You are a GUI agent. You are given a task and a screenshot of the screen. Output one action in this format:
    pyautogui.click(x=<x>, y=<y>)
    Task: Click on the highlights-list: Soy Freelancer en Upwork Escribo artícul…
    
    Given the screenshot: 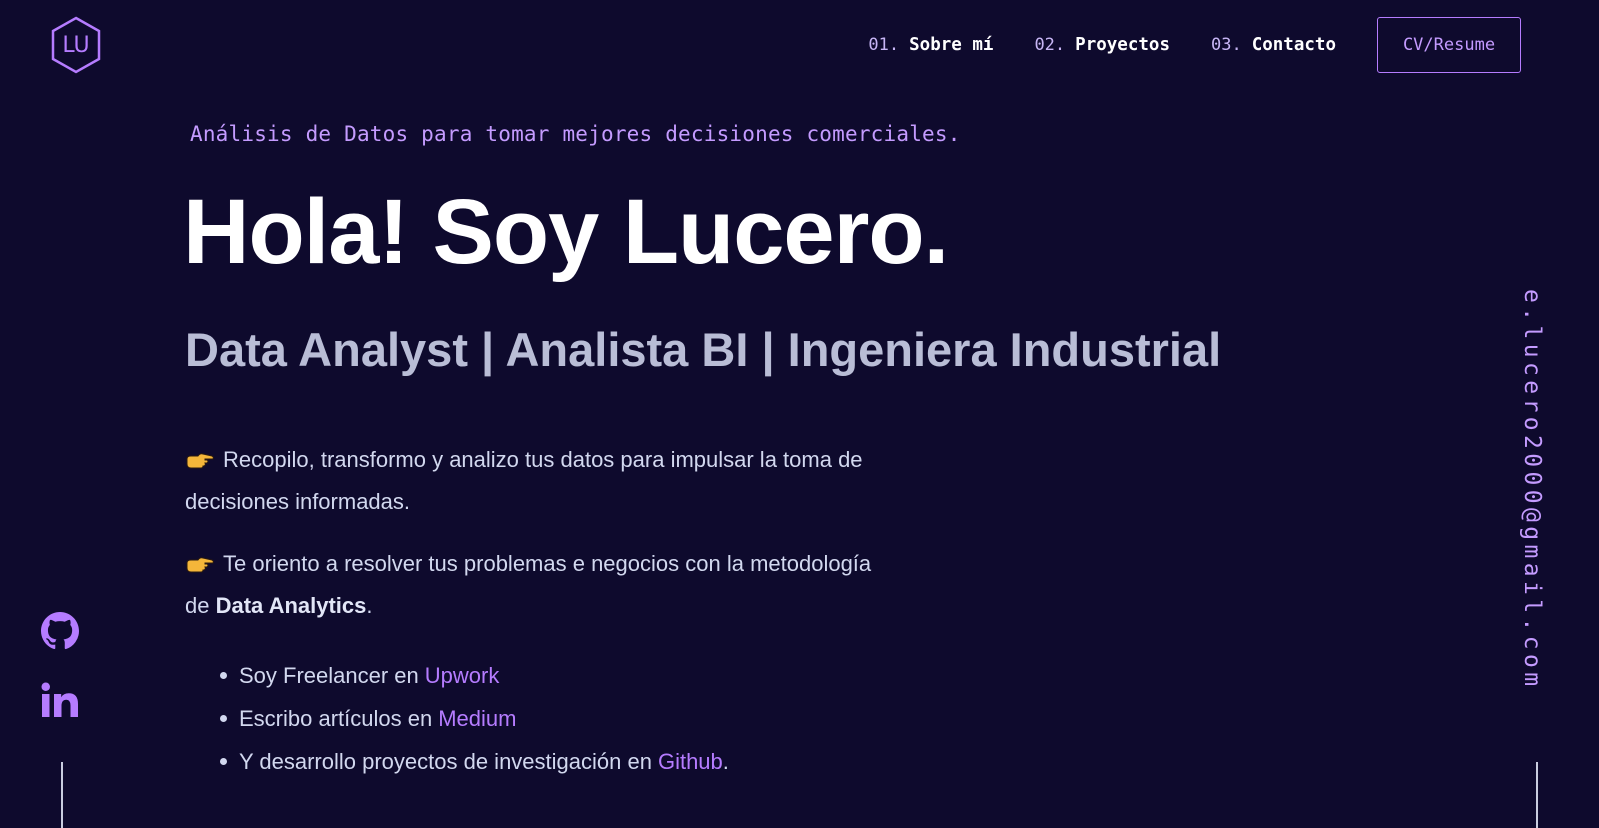 What is the action you would take?
    pyautogui.click(x=474, y=718)
    